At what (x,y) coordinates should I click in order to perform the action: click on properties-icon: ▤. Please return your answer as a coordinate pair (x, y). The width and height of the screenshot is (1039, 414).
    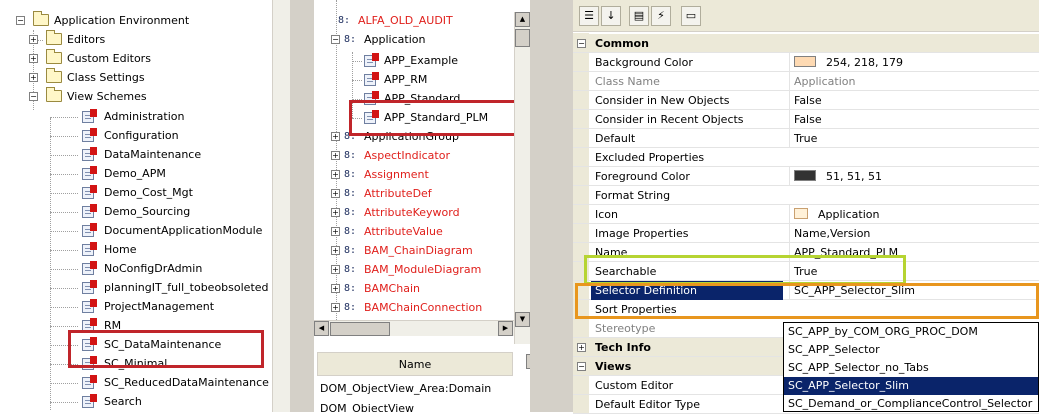
    Looking at the image, I should click on (639, 16).